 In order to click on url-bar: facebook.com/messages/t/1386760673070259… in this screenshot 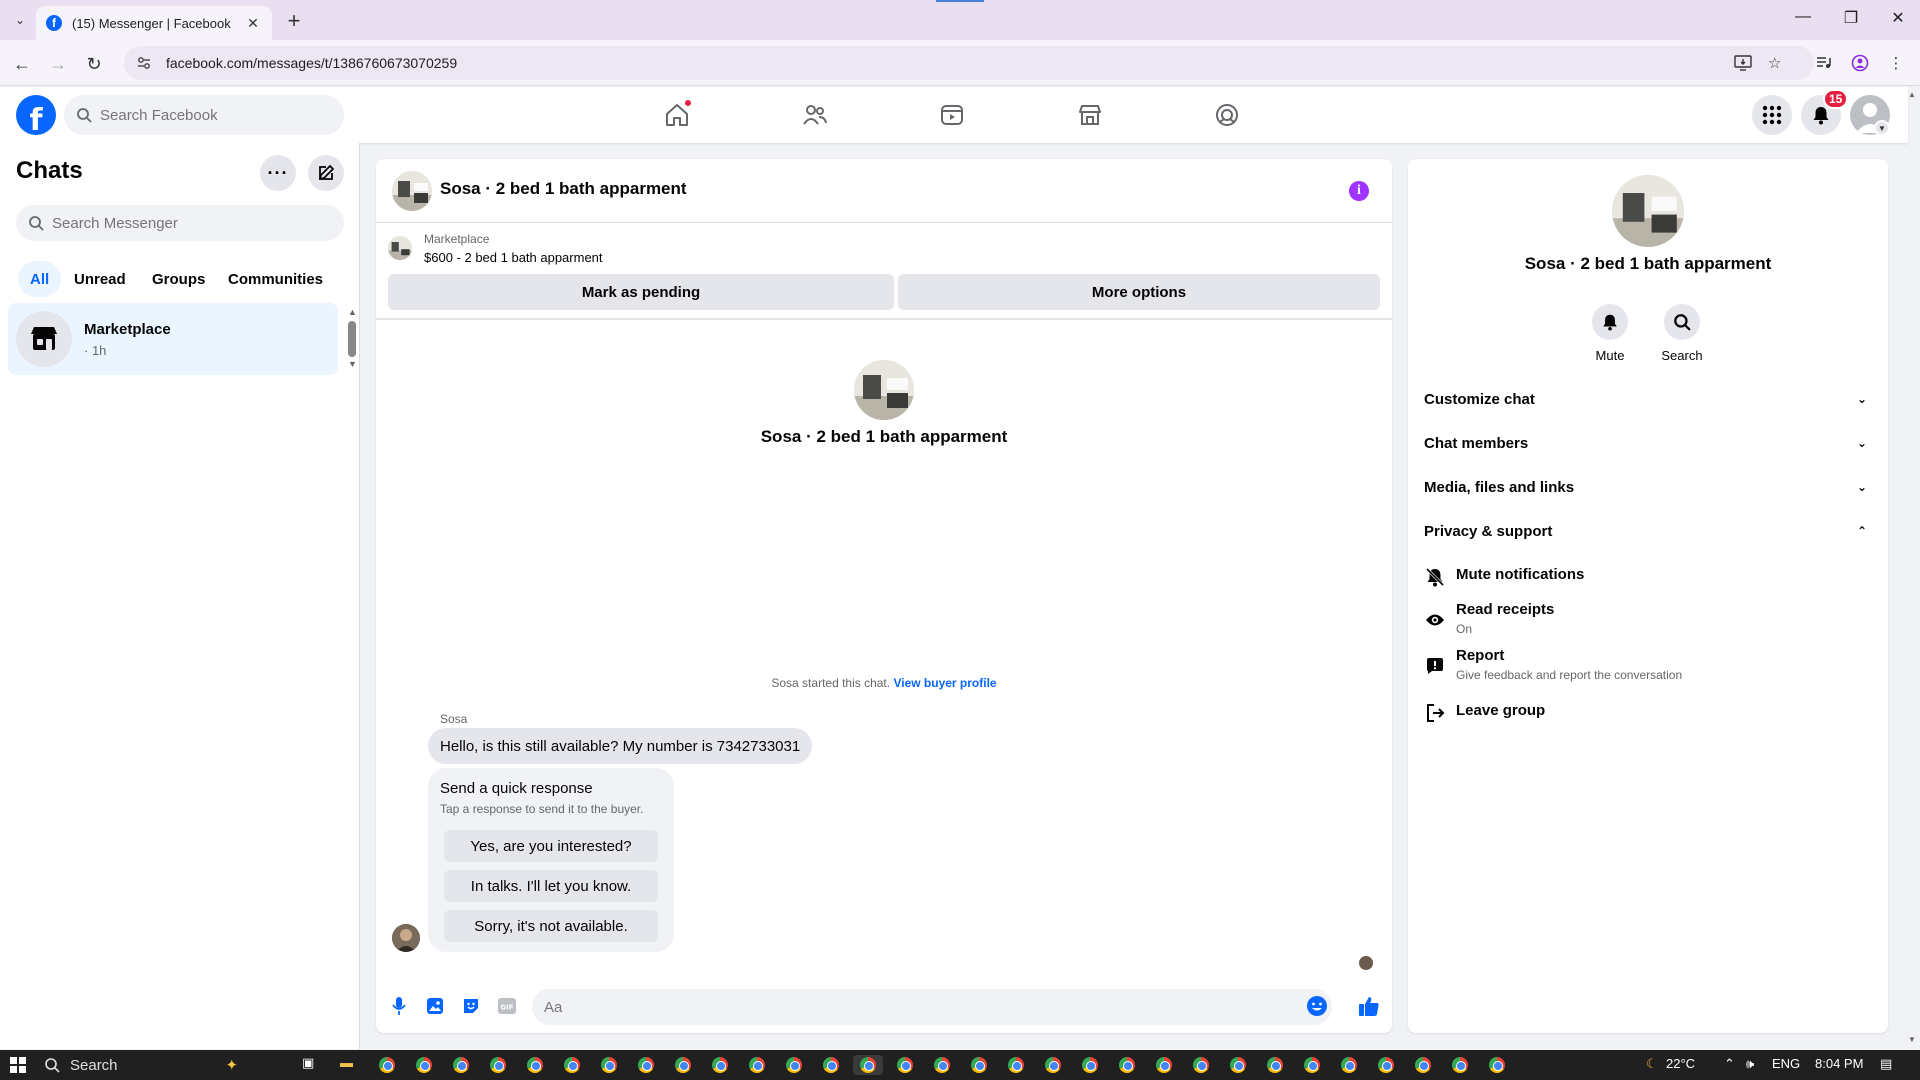, I will do `click(969, 63)`.